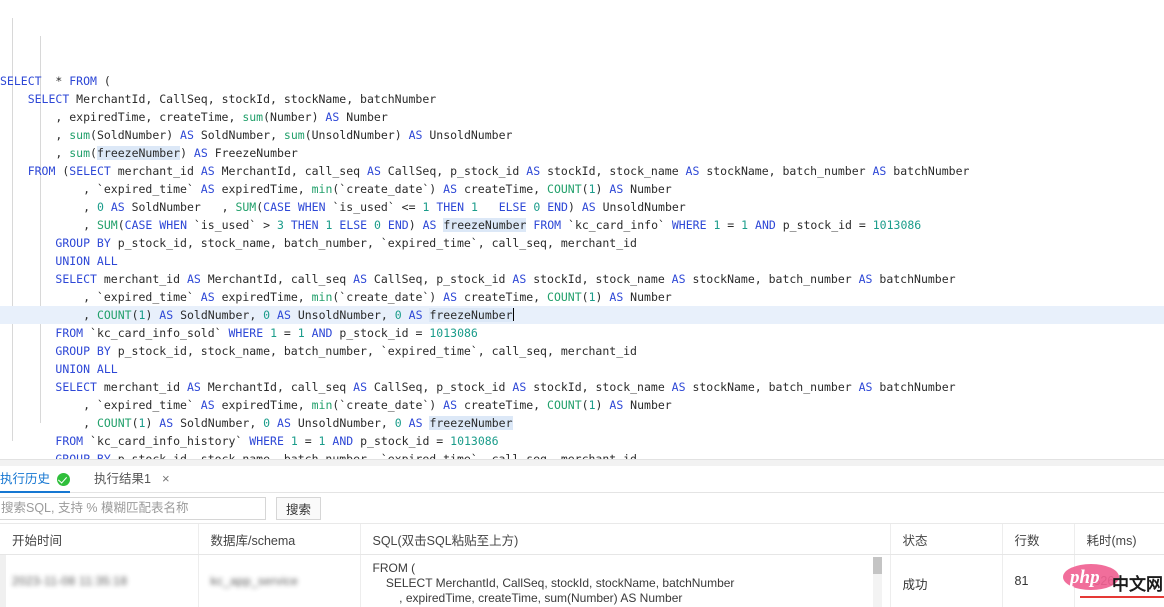 Image resolution: width=1164 pixels, height=607 pixels. I want to click on tab-execution-history: 执行历史, so click(39, 479).